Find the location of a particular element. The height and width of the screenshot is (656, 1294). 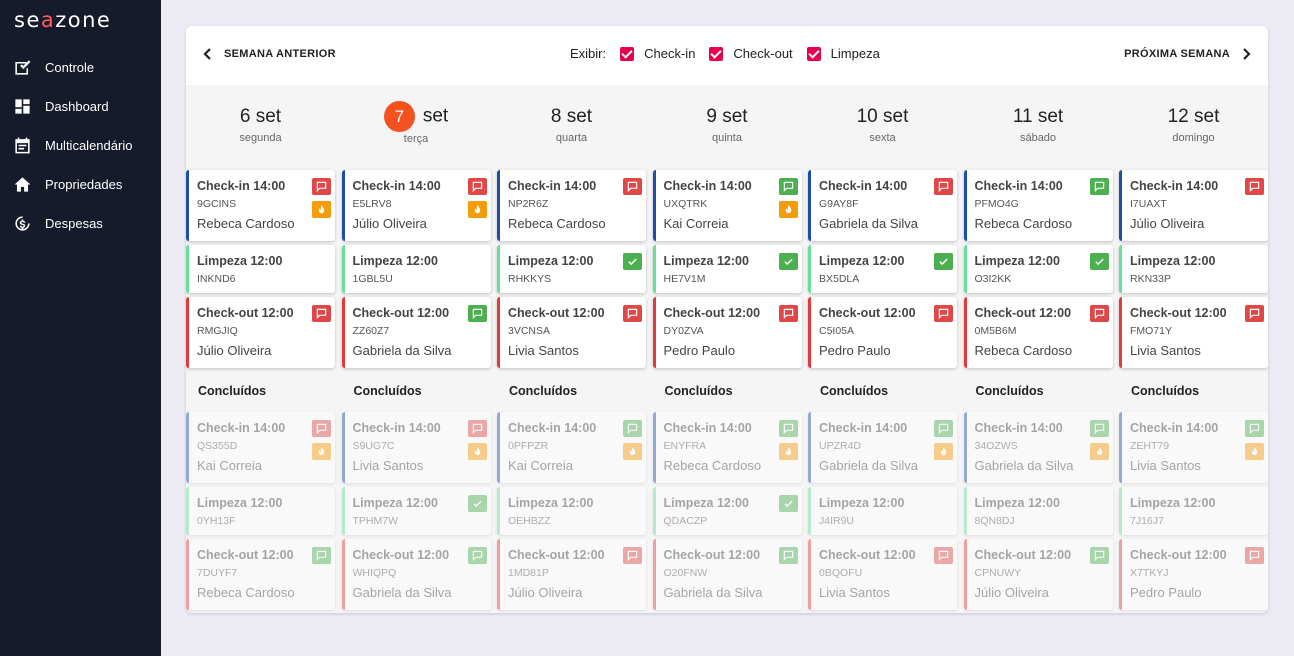

cleaning-card: Limpeza 12:00 O3I2KK is located at coordinates (1038, 269).